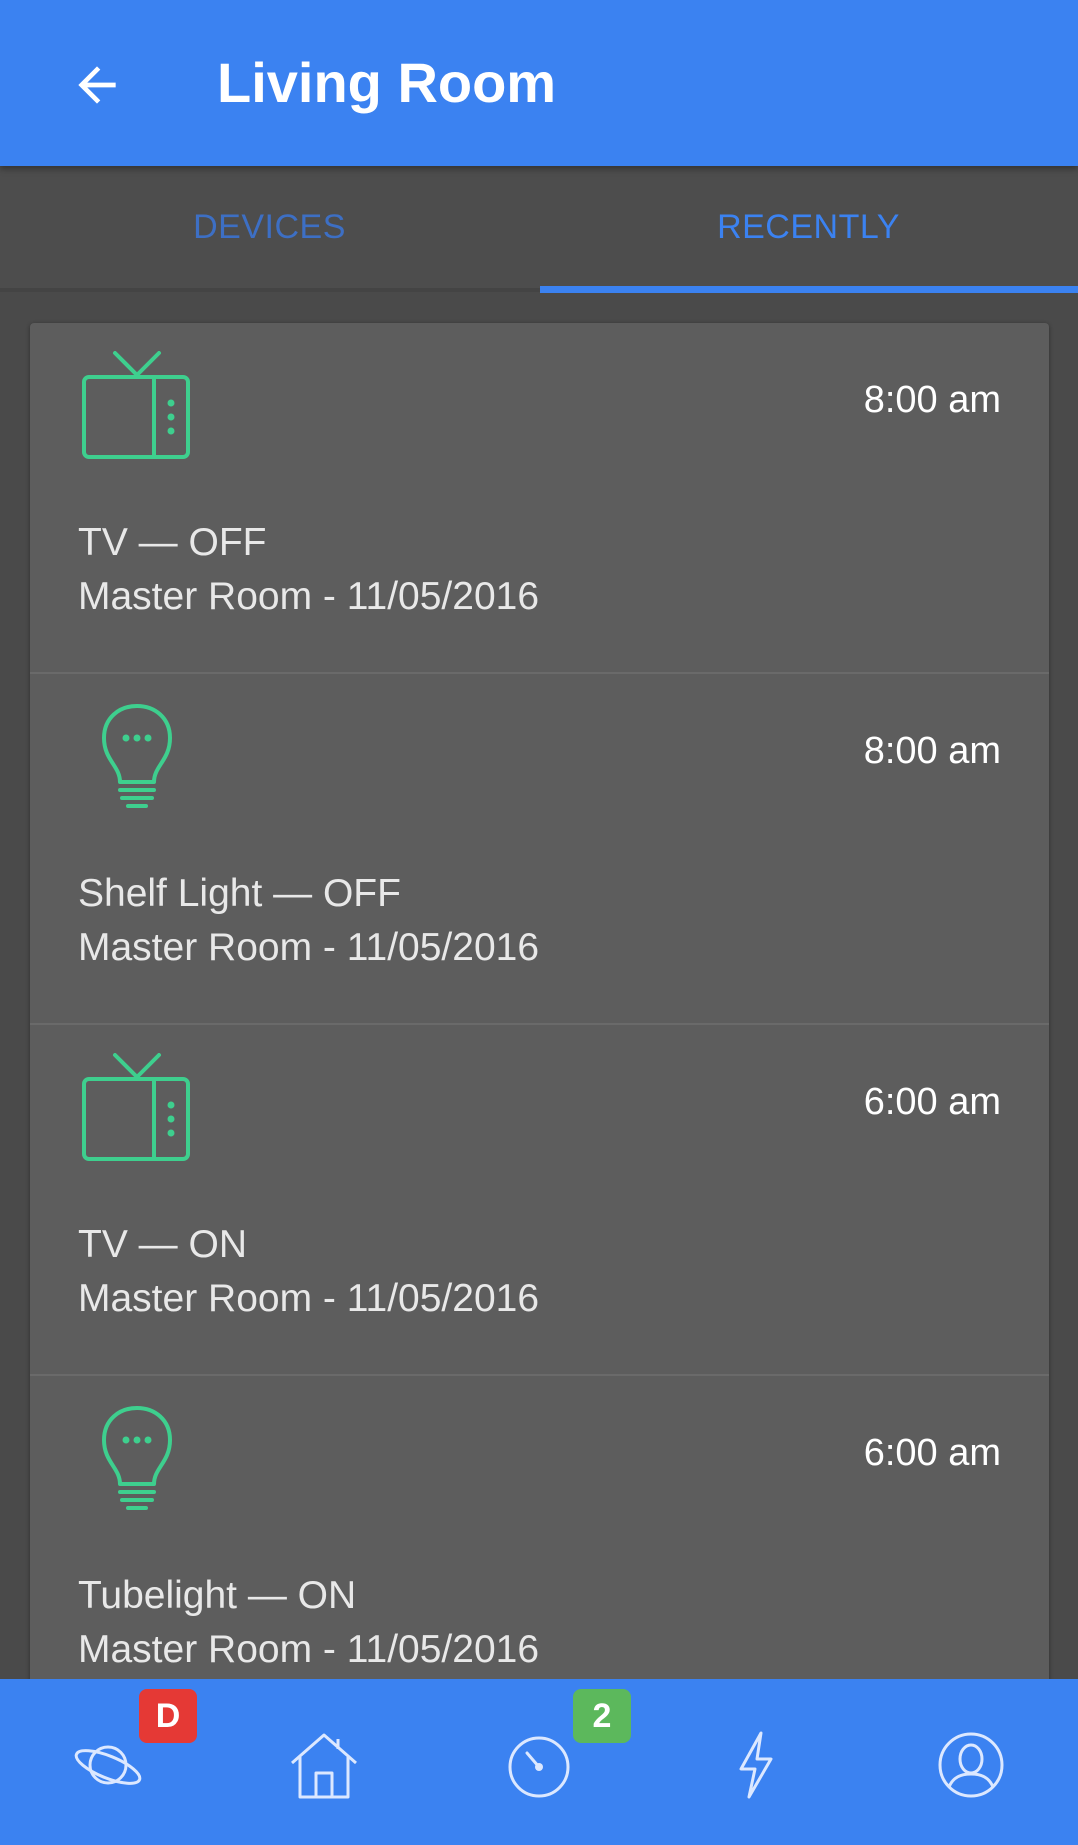 Image resolution: width=1078 pixels, height=1845 pixels. What do you see at coordinates (387, 82) in the screenshot?
I see `page-title: Living Room` at bounding box center [387, 82].